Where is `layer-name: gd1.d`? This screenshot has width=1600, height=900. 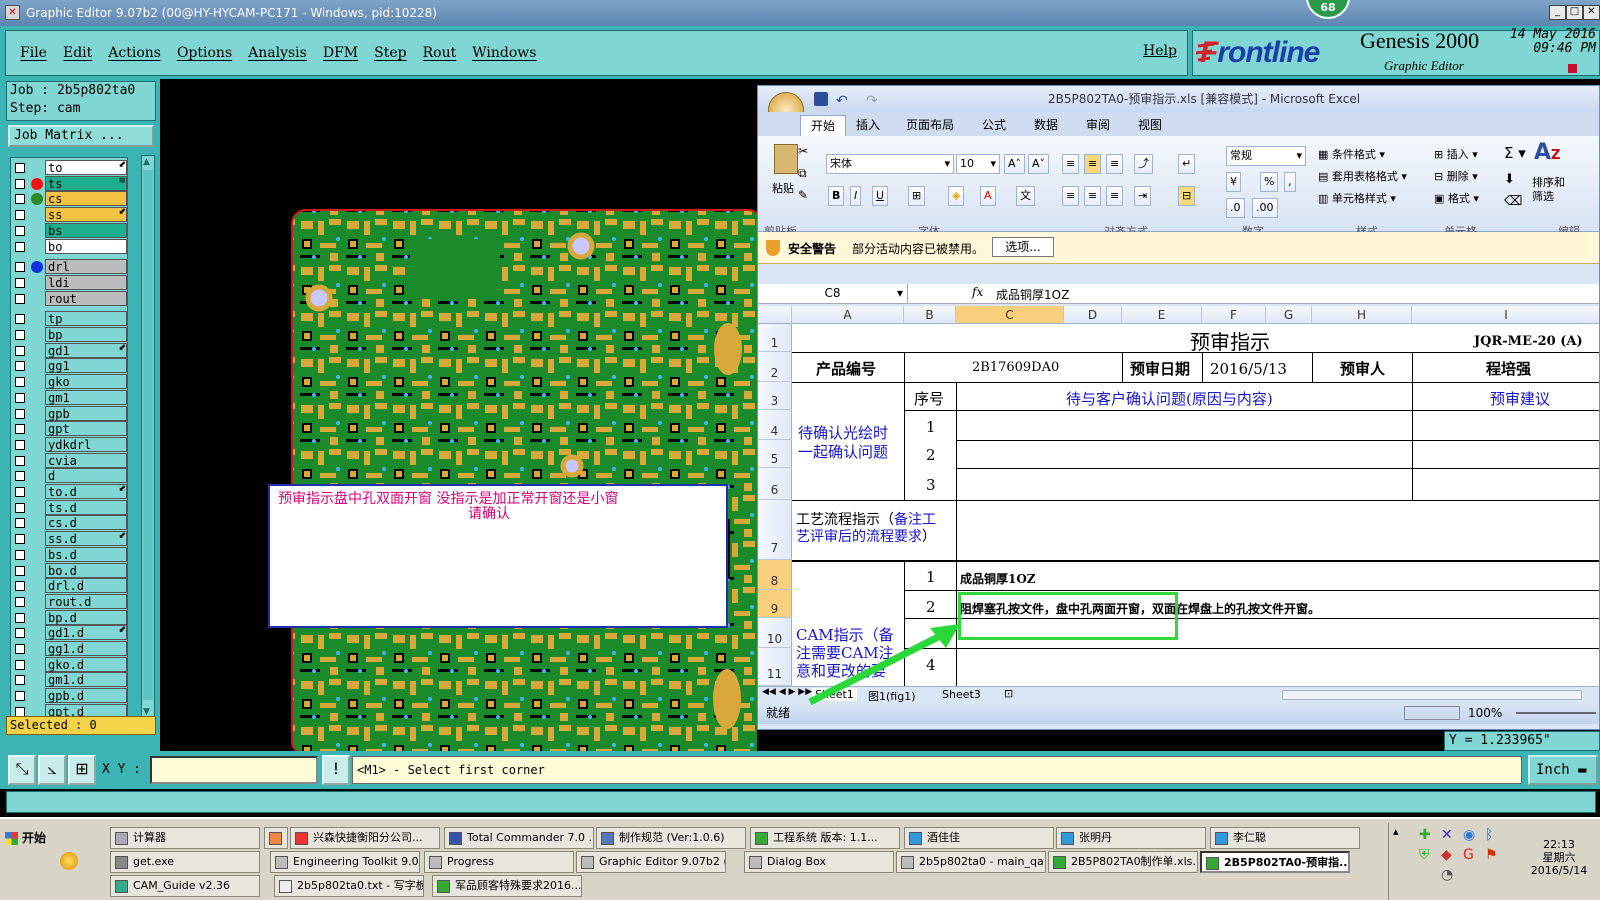 layer-name: gd1.d is located at coordinates (86, 633).